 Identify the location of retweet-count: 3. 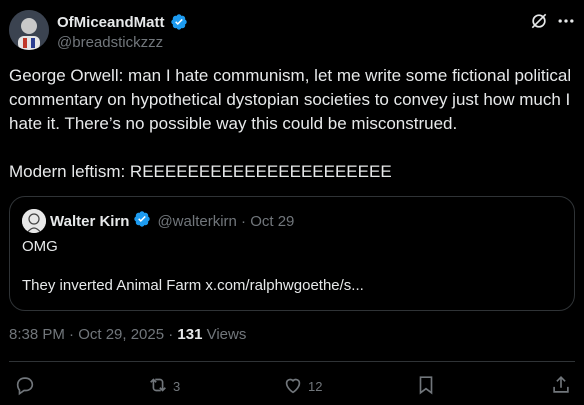
(177, 386).